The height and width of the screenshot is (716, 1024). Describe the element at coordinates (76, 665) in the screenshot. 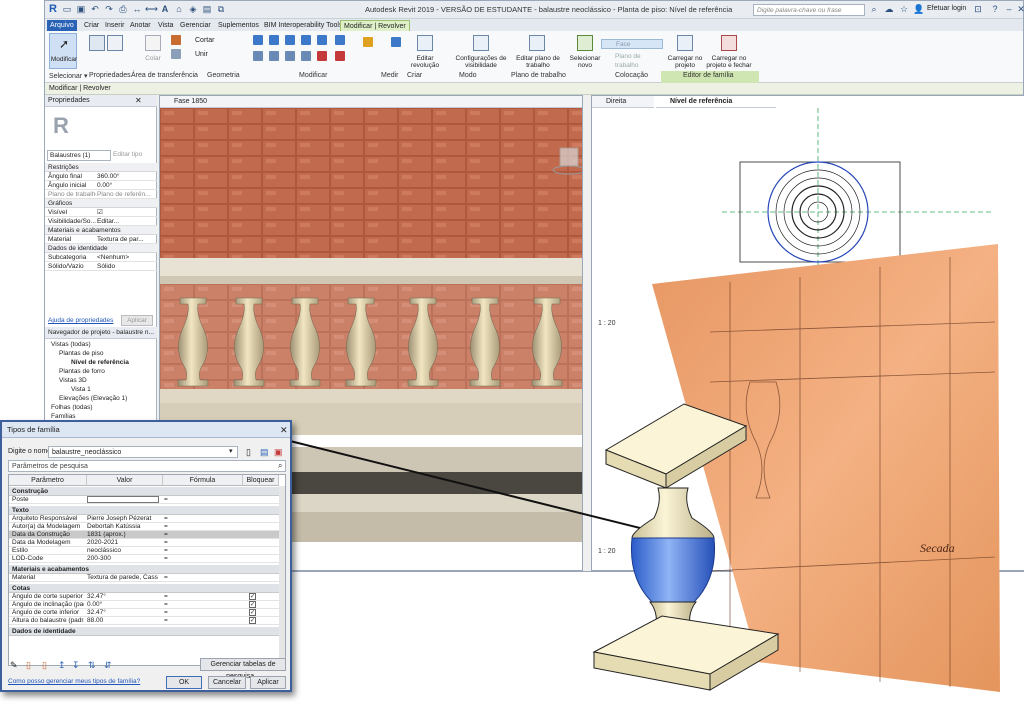

I see `move-down-icon: ↧` at that location.